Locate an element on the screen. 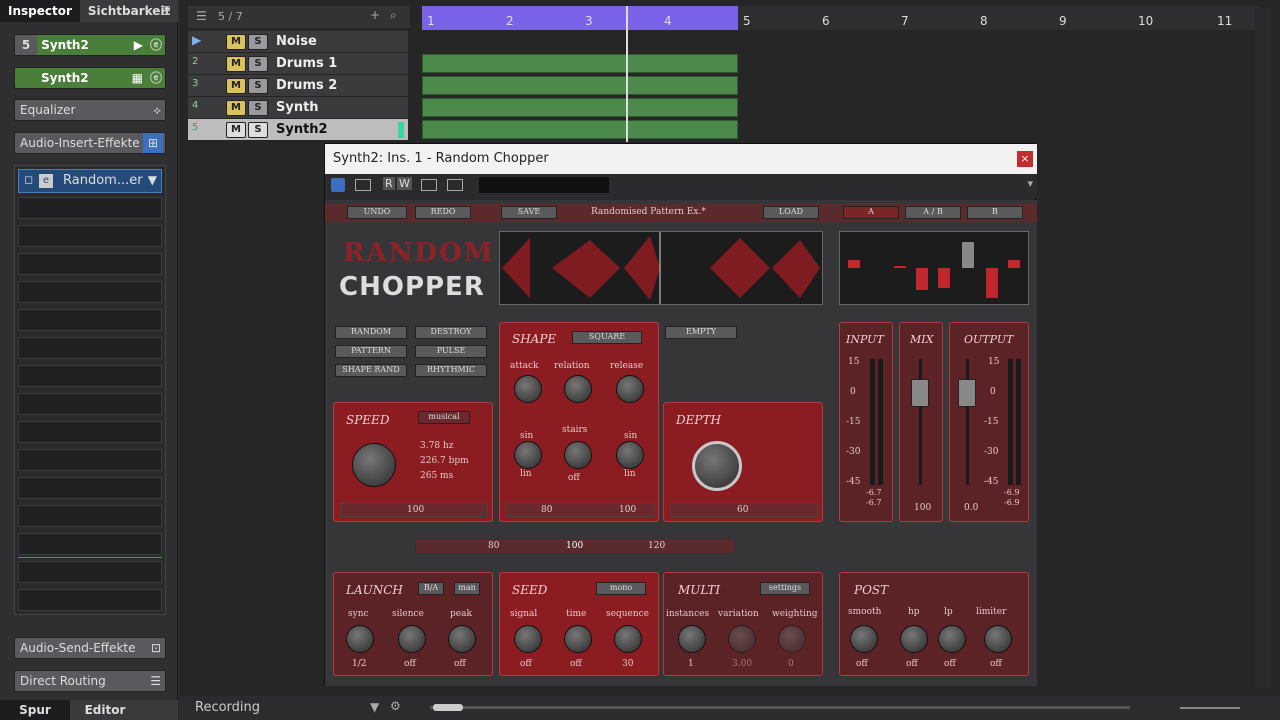  read-button: R is located at coordinates (389, 183).